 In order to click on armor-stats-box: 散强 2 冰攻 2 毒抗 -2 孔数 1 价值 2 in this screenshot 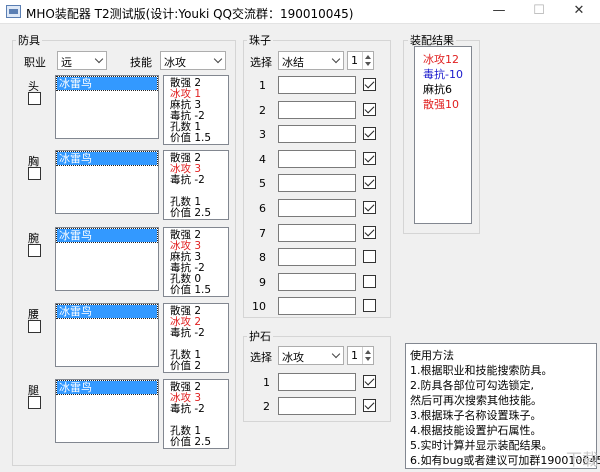, I will do `click(196, 338)`.